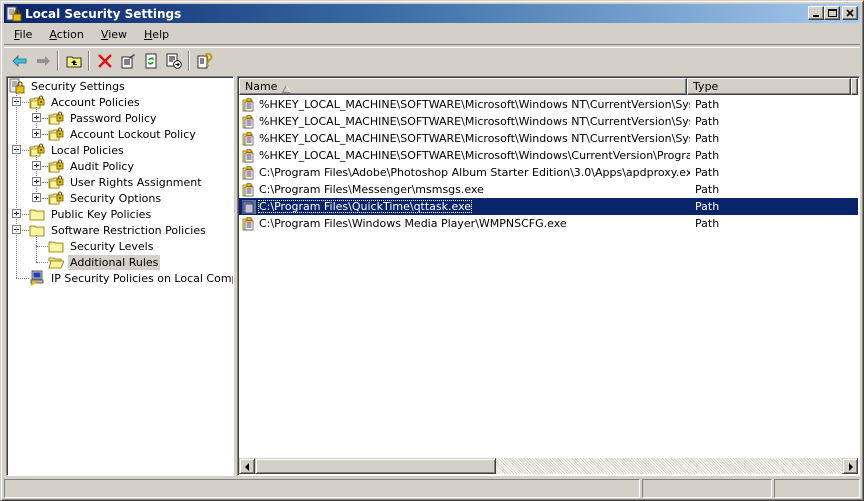  What do you see at coordinates (120, 262) in the screenshot?
I see `tree-item-additional-rules: Additional Rules` at bounding box center [120, 262].